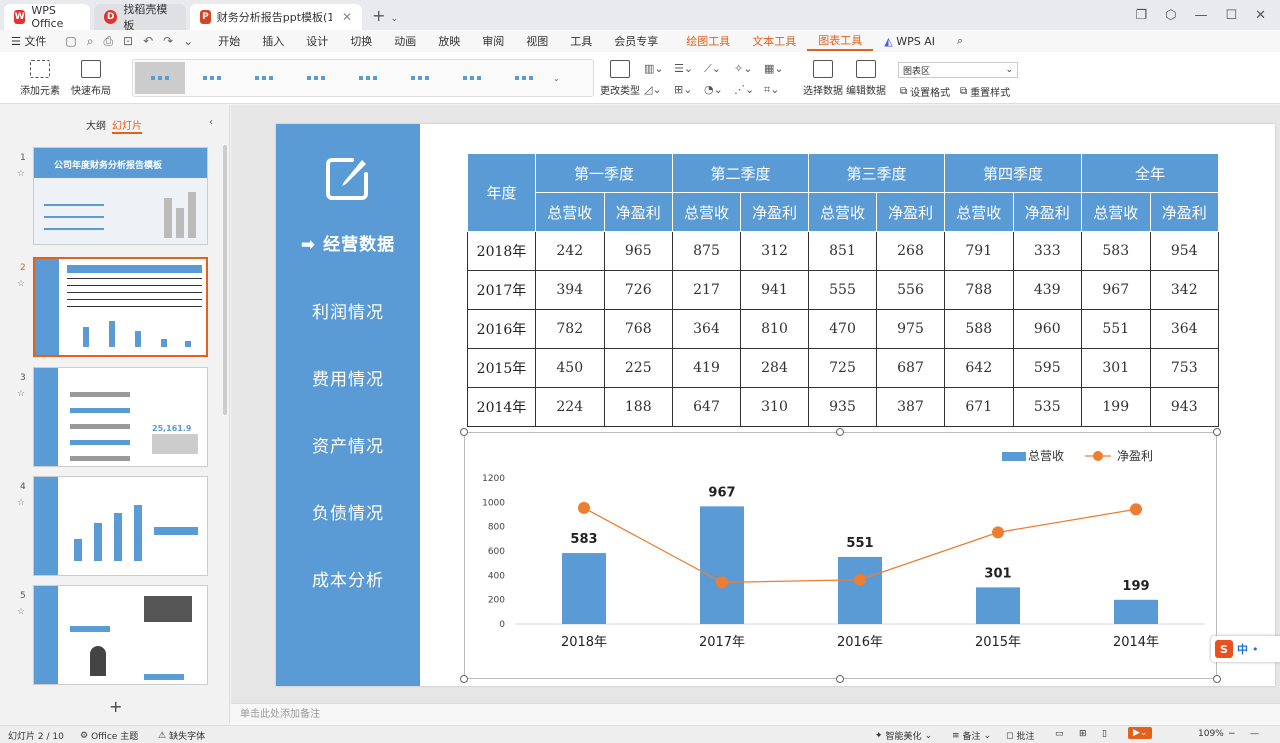 The image size is (1280, 743). What do you see at coordinates (537, 41) in the screenshot?
I see `menu-view: 视图` at bounding box center [537, 41].